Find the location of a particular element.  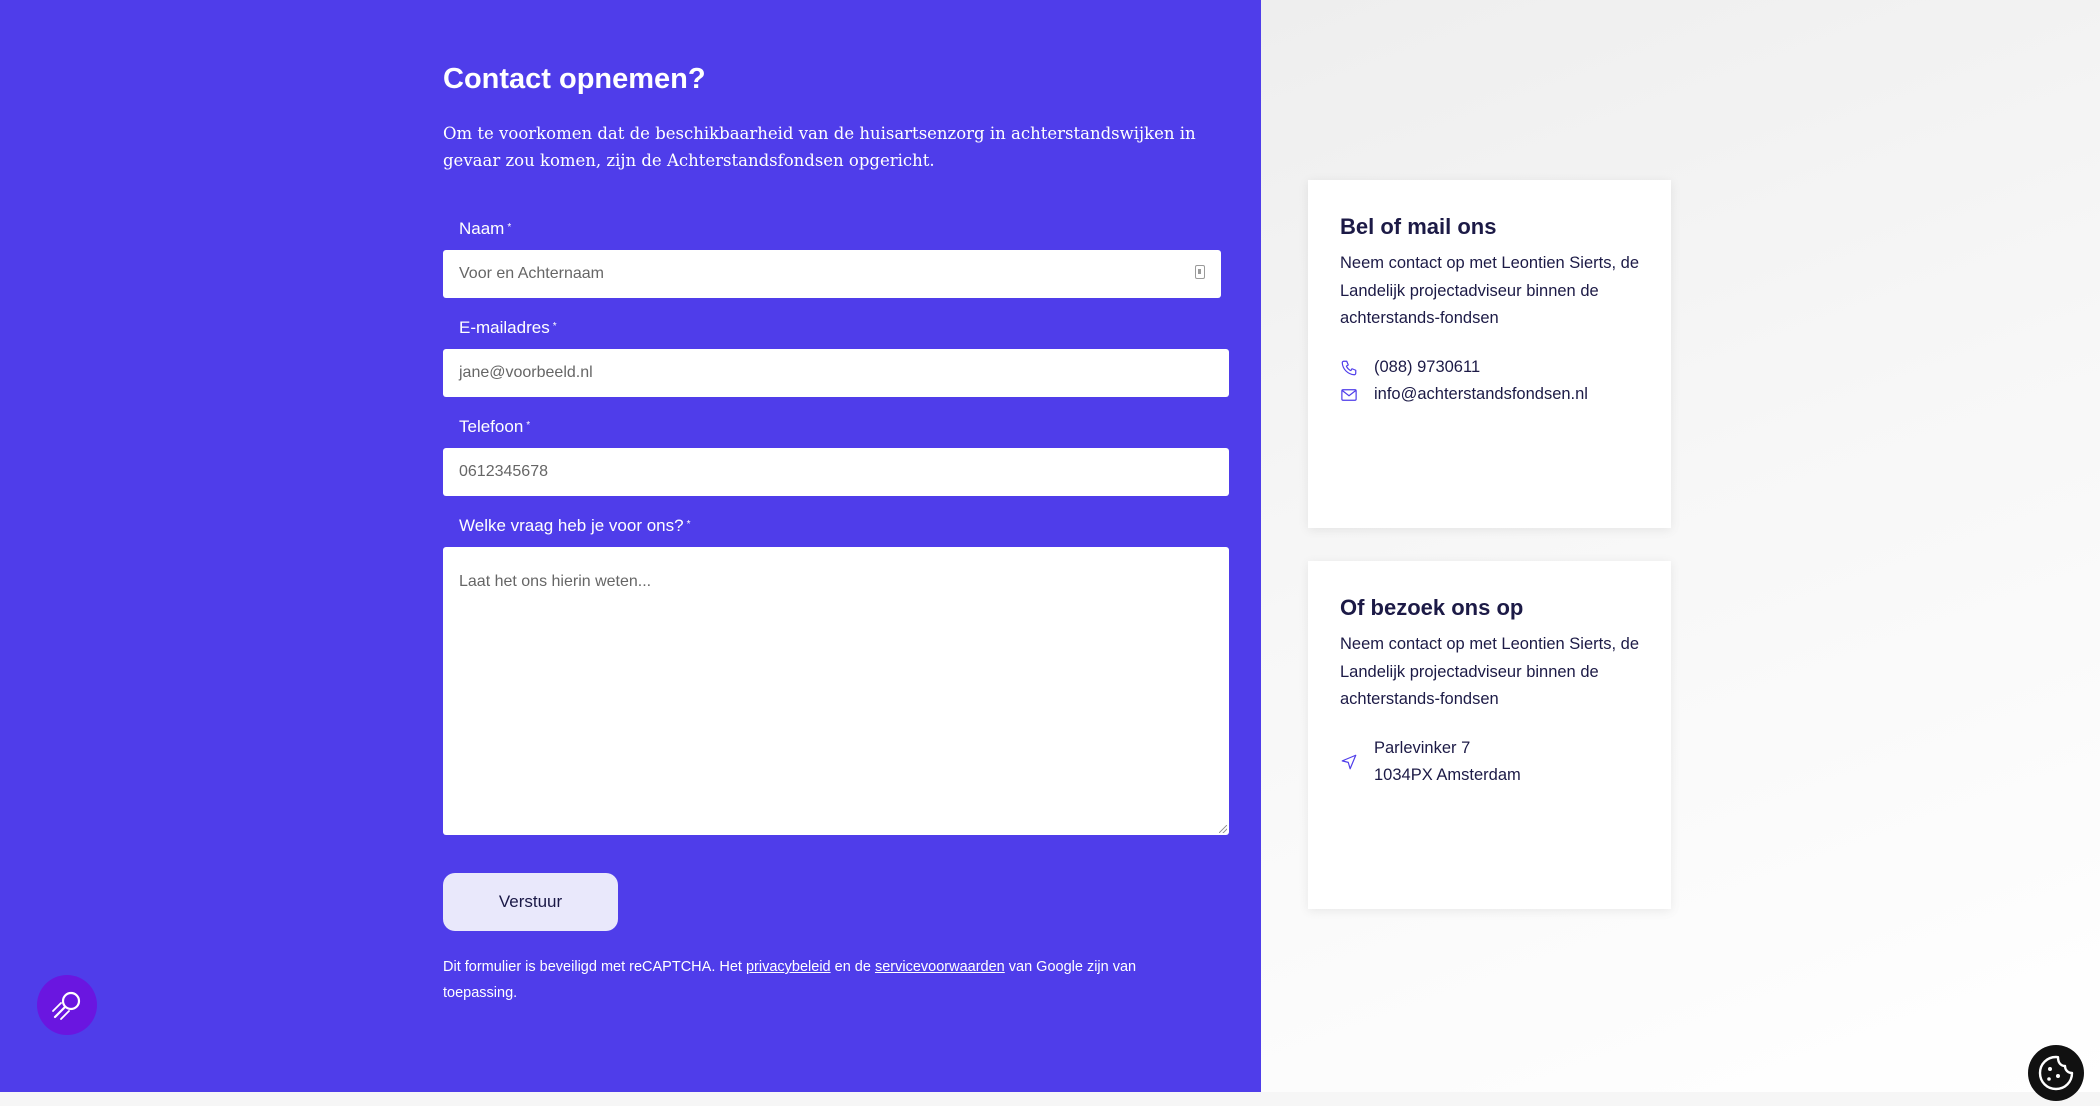

address-line-1: Parlevinker 7 is located at coordinates (1422, 748).